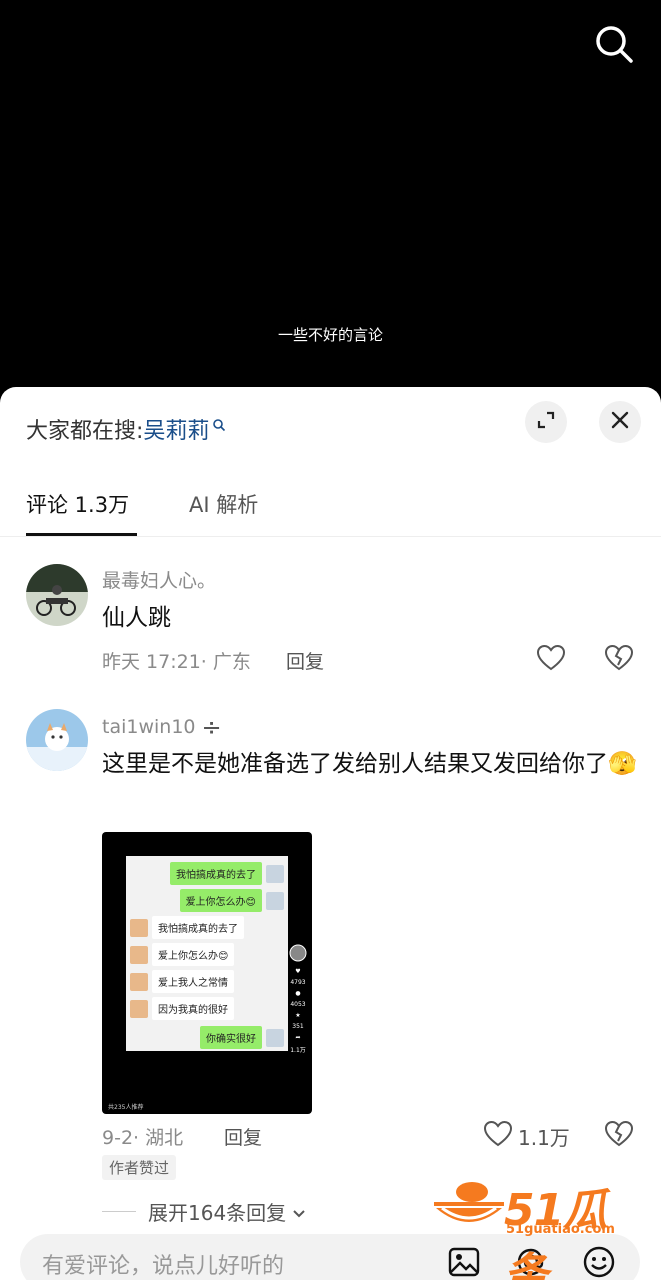 The width and height of the screenshot is (661, 1280). Describe the element at coordinates (176, 429) in the screenshot. I see `hot-search-term: 吴莉莉` at that location.